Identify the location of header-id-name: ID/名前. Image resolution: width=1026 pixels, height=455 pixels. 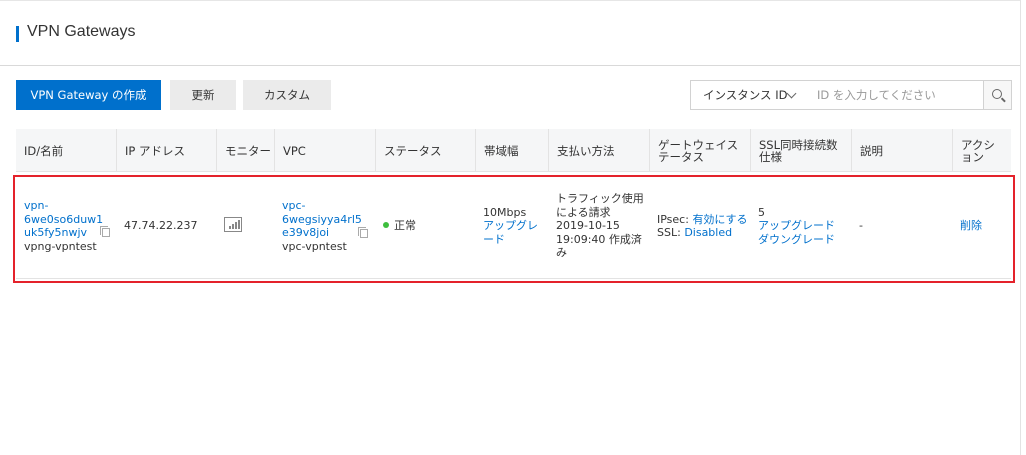
(66, 150).